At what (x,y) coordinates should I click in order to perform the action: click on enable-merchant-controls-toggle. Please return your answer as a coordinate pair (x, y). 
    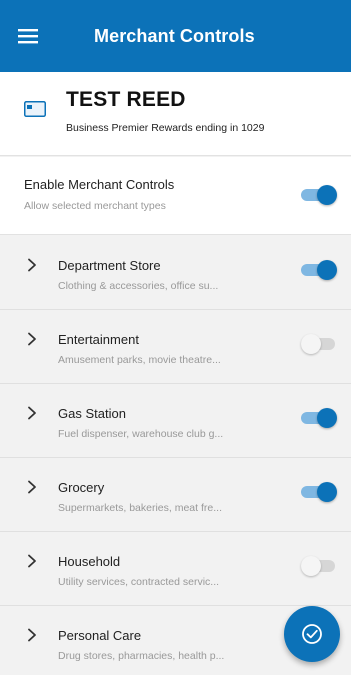
    Looking at the image, I should click on (319, 195).